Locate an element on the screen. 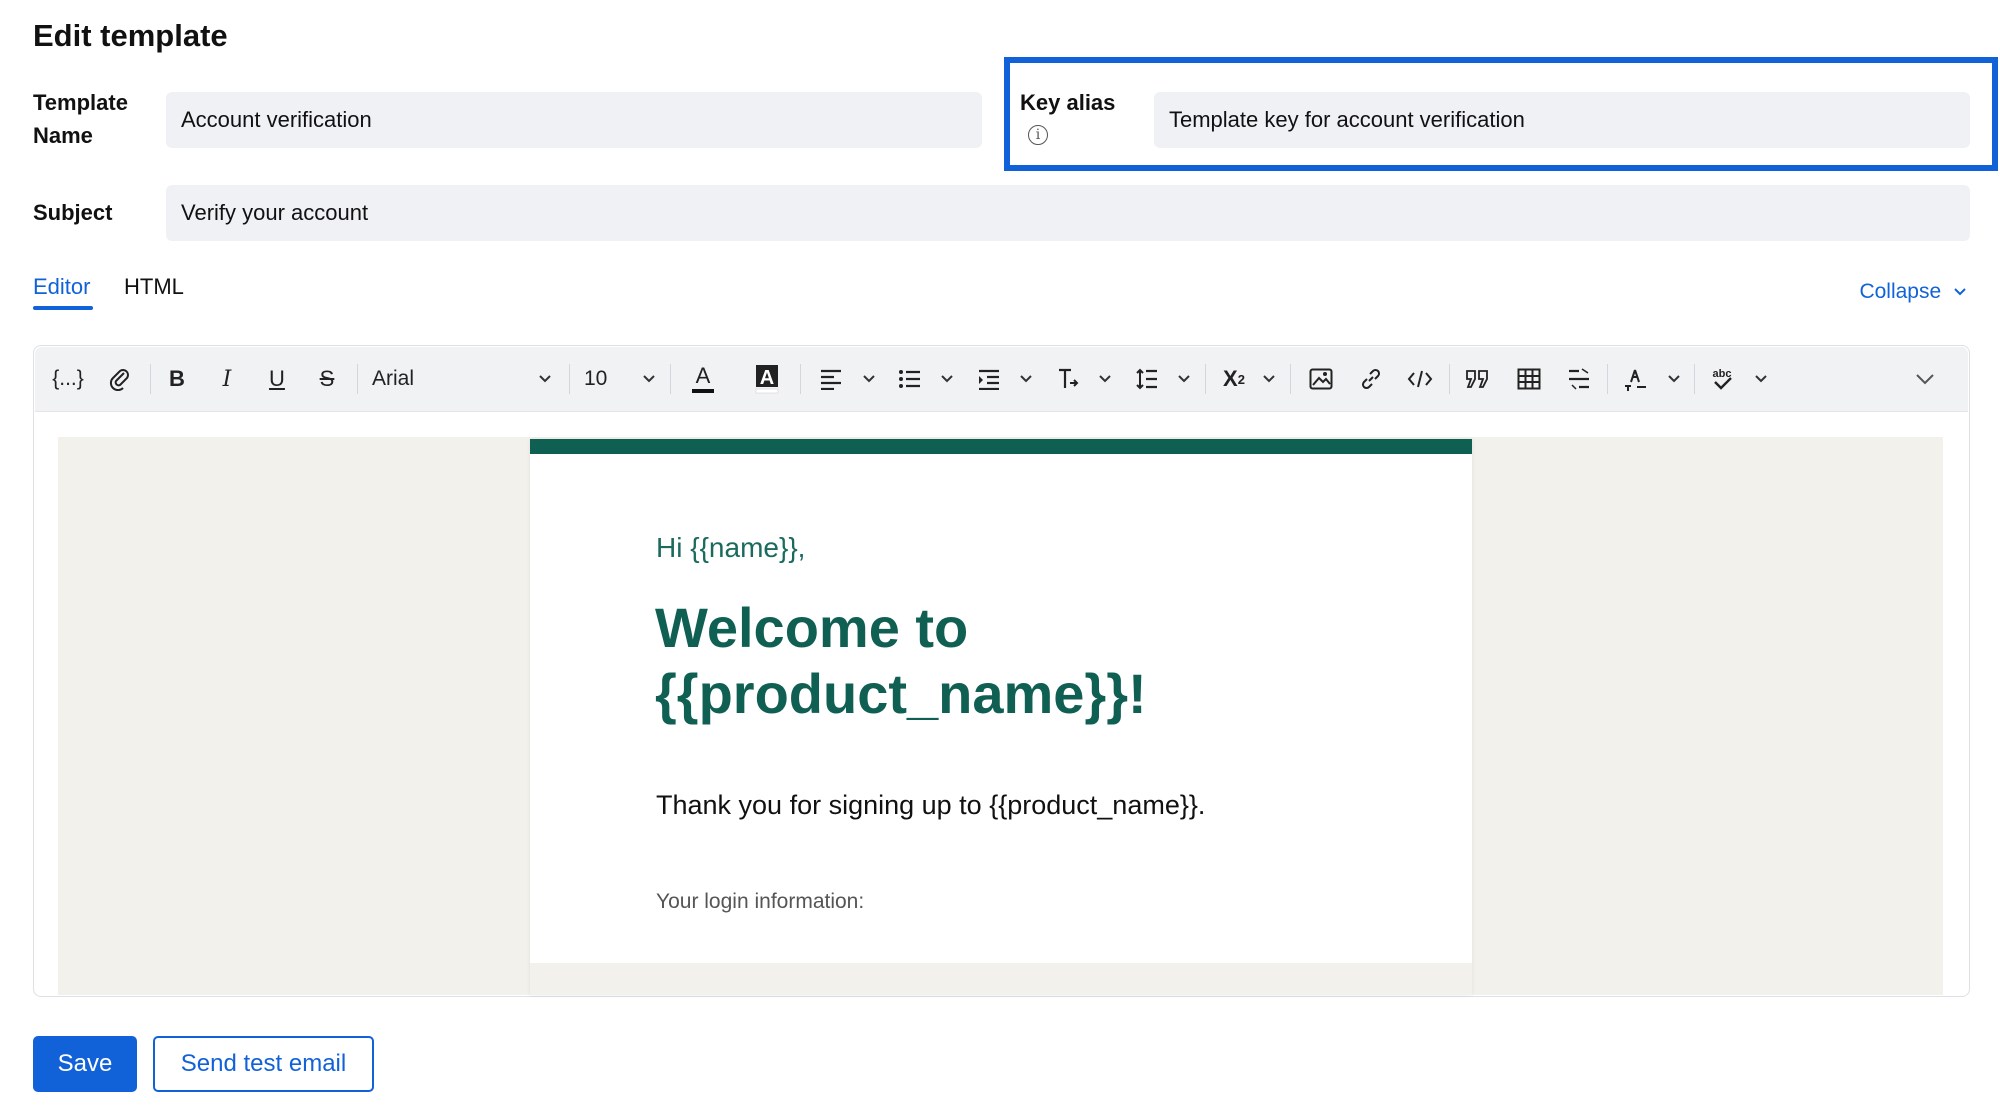  tab-html: HTML is located at coordinates (154, 287).